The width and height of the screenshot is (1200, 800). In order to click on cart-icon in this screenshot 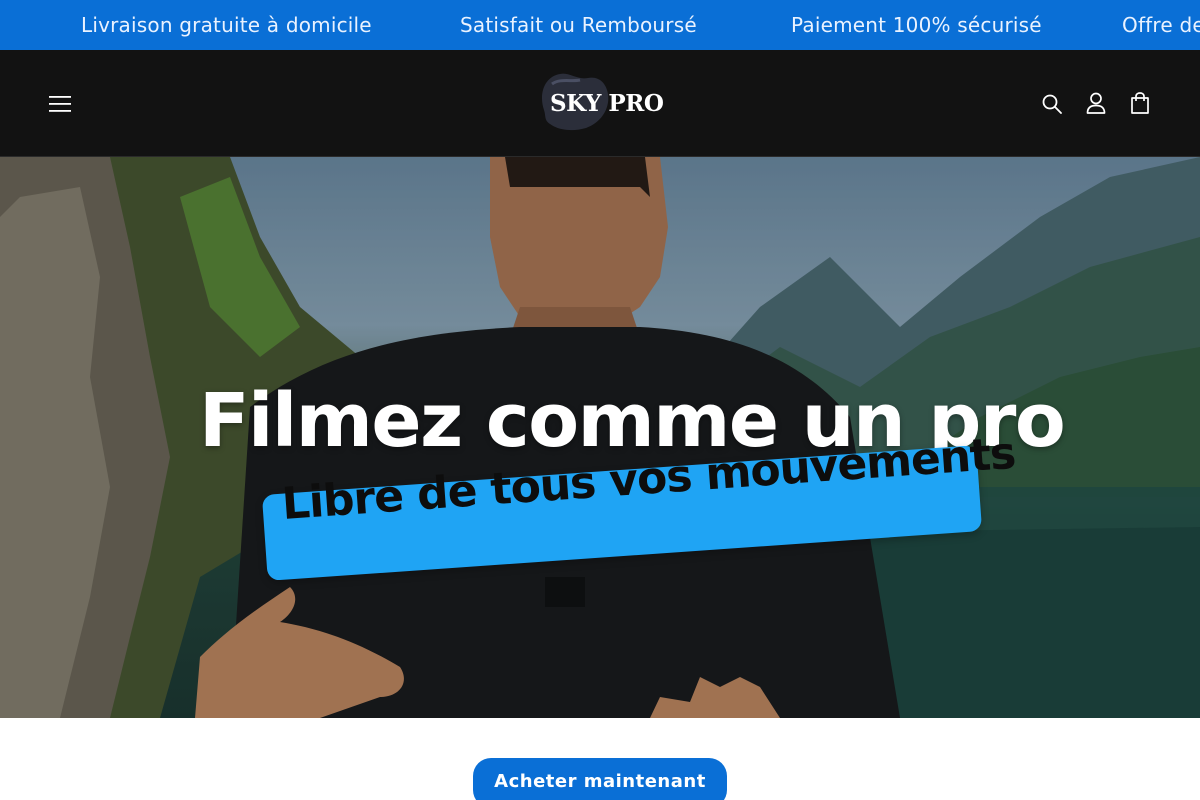, I will do `click(1140, 103)`.